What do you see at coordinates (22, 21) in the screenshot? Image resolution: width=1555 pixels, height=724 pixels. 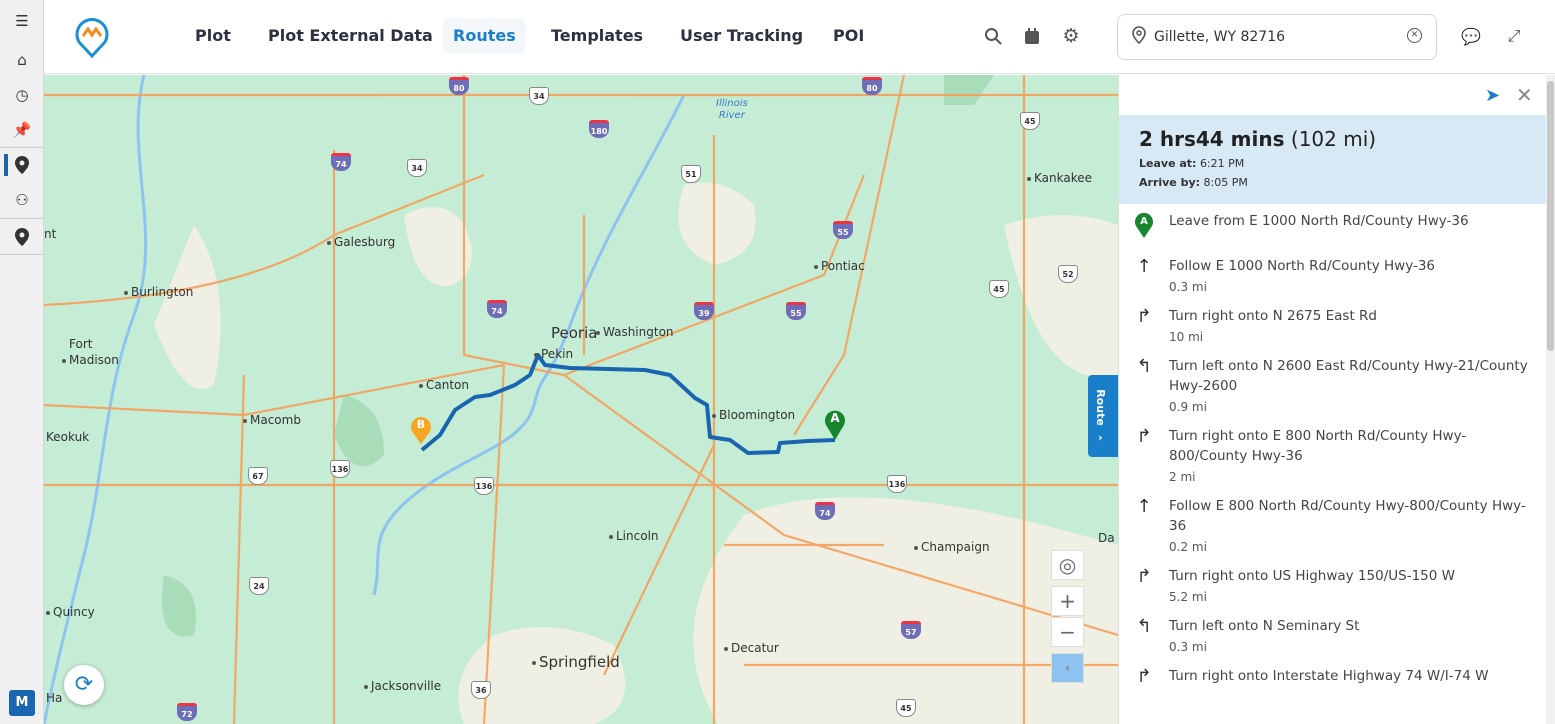 I see `menu-icon: ☰` at bounding box center [22, 21].